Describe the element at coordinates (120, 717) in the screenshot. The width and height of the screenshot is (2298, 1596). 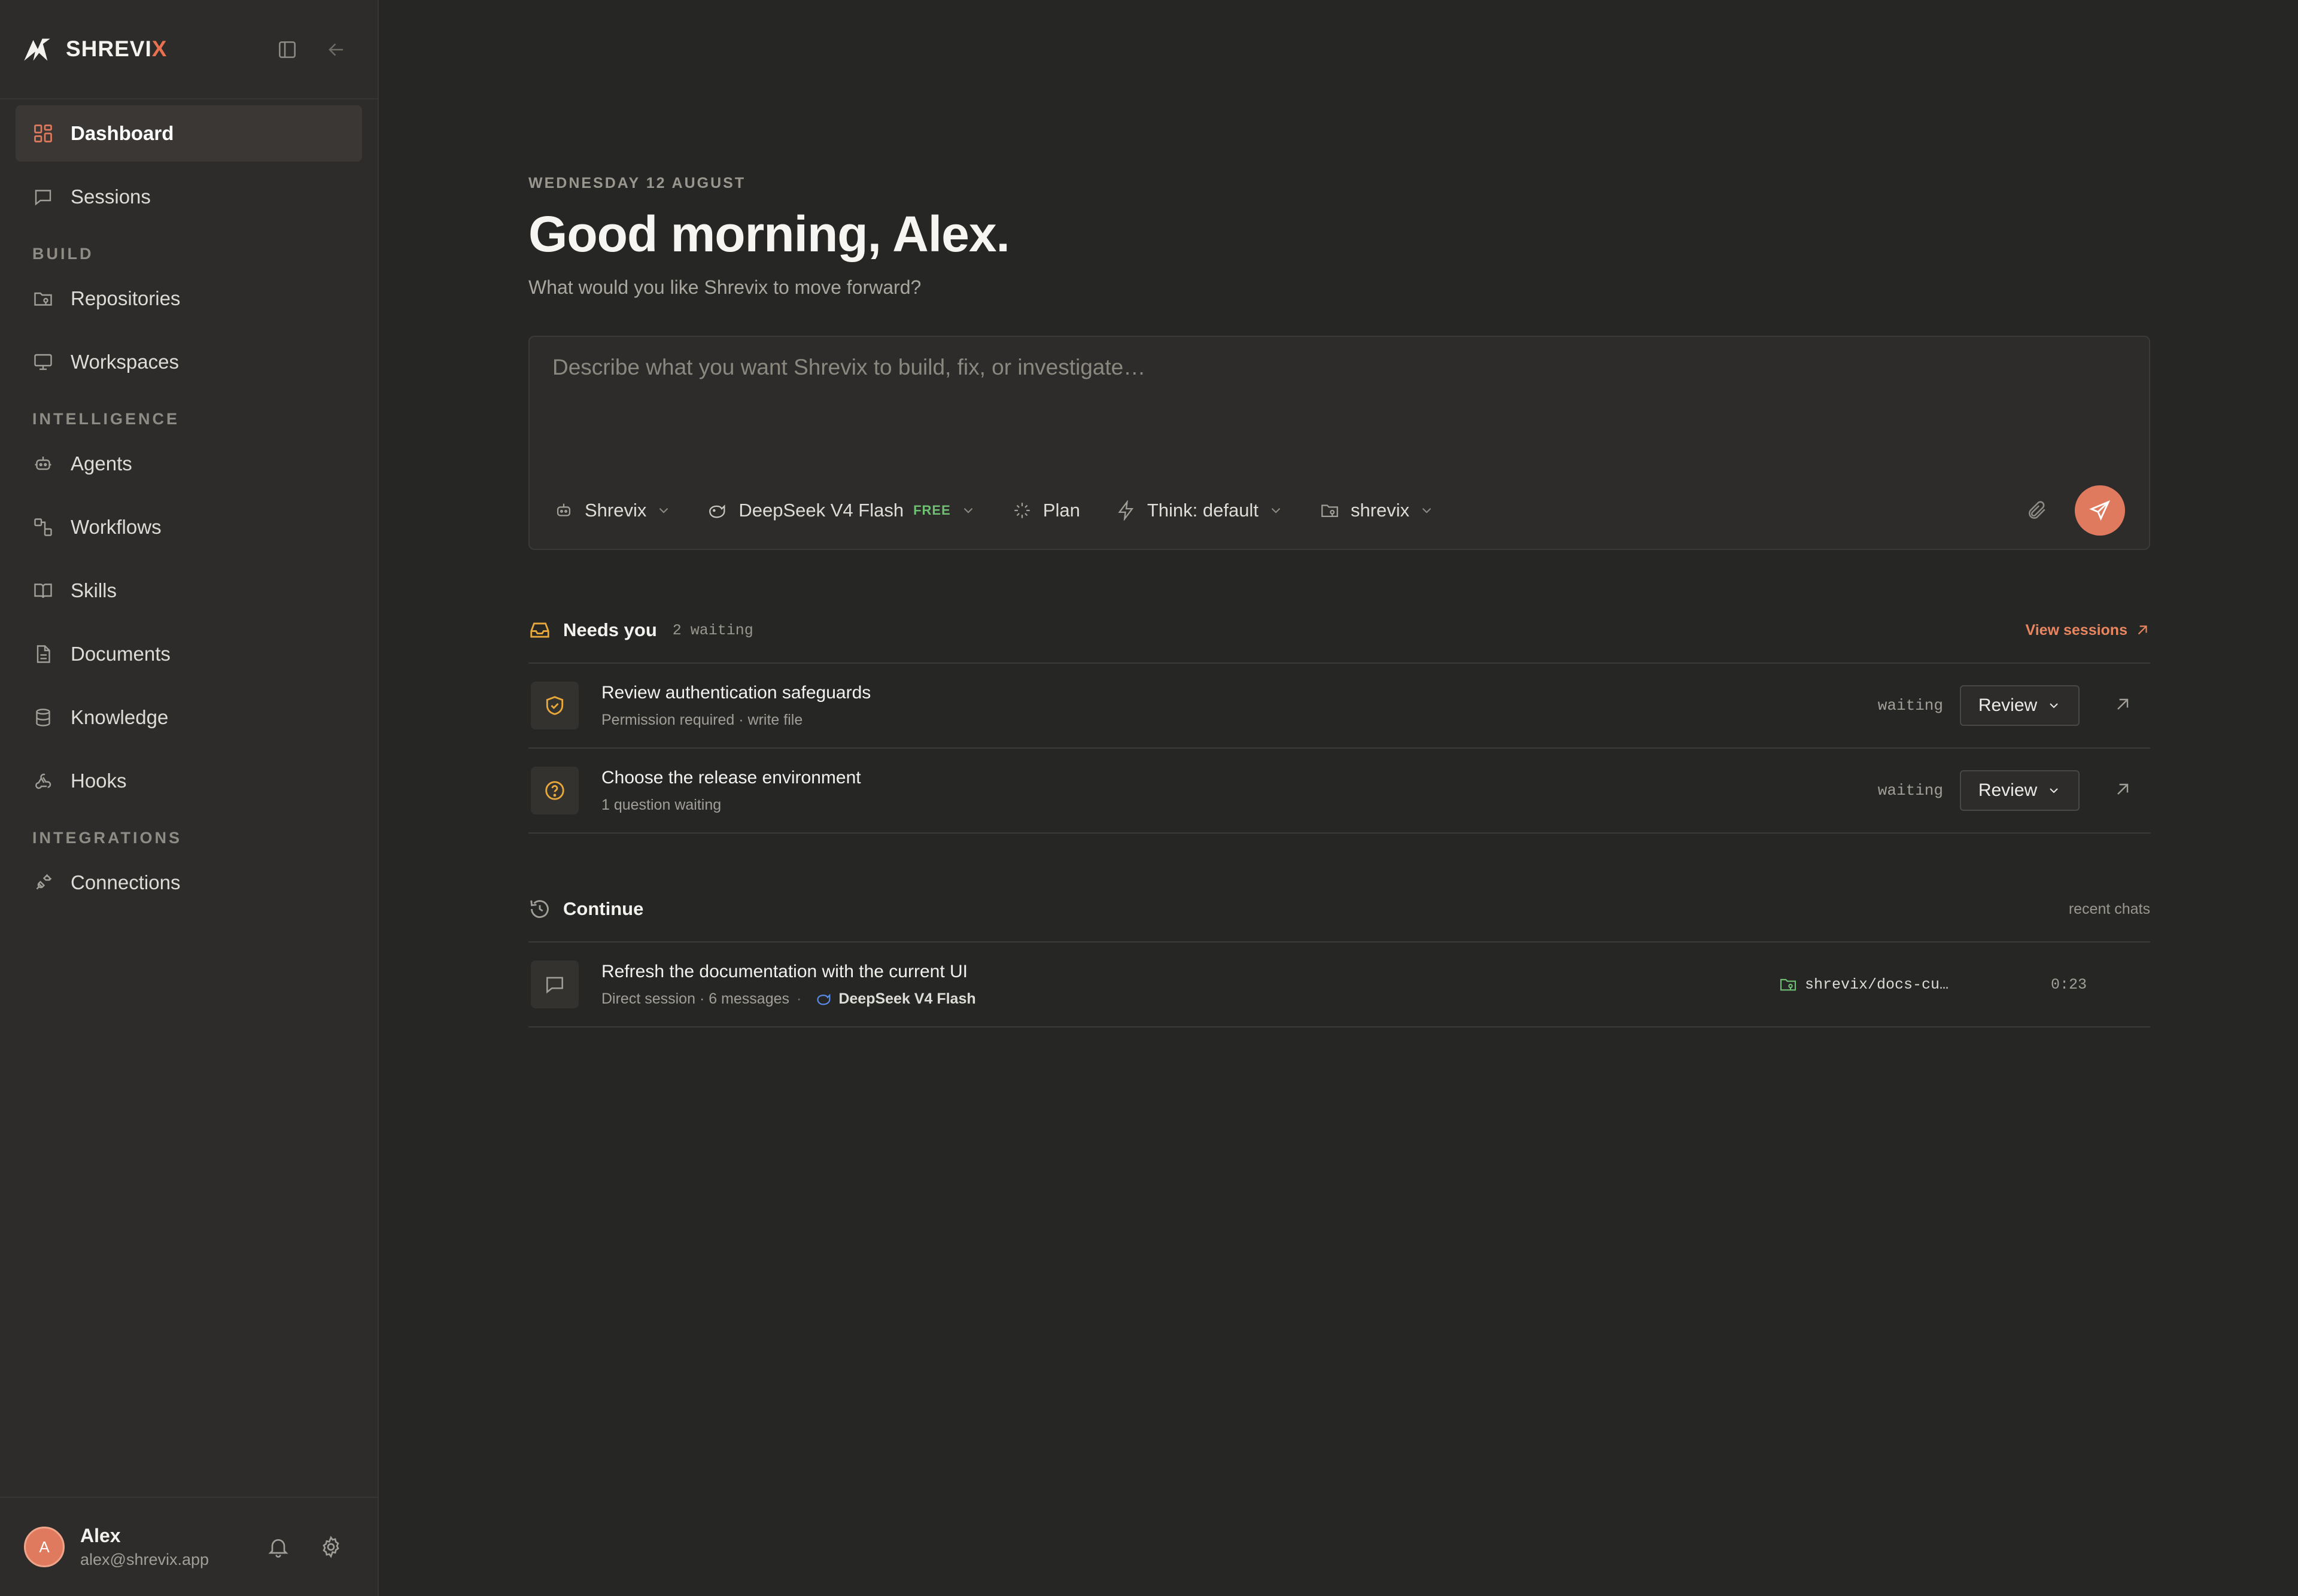
I see `sidebar-item-label: Knowledge` at that location.